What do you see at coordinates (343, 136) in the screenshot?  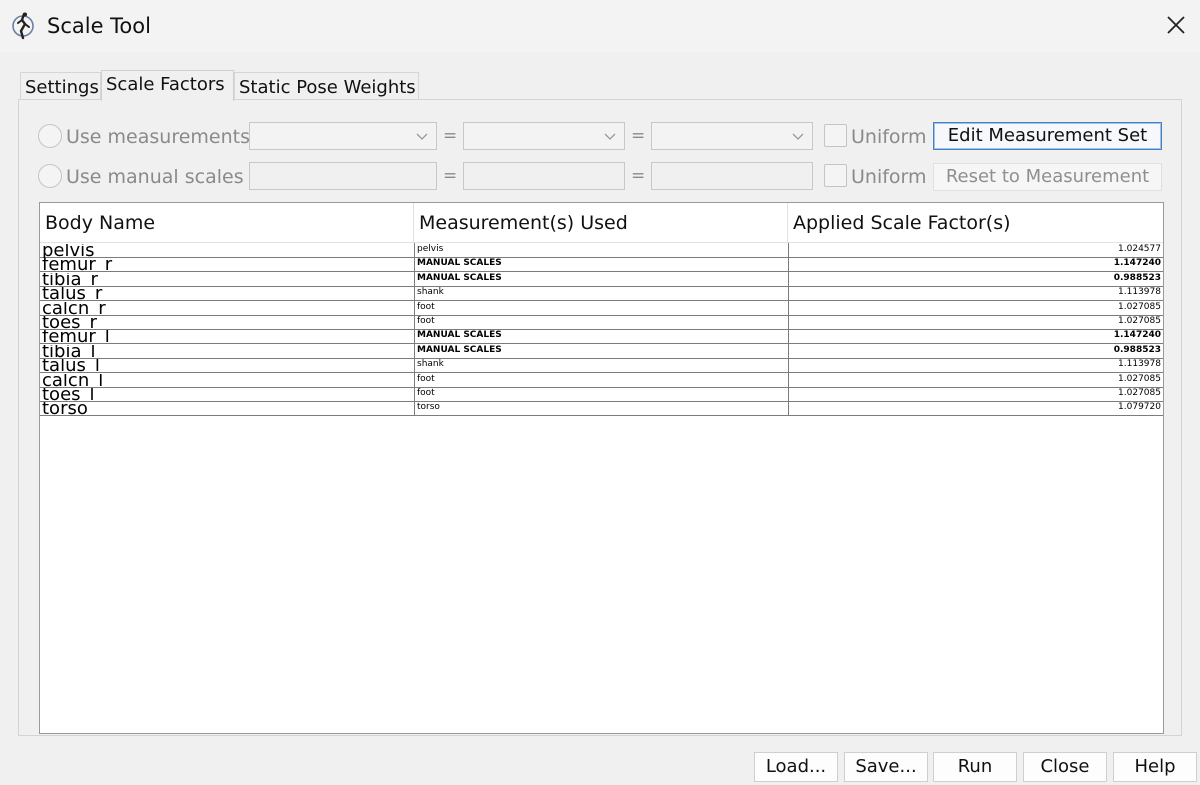 I see `measurement-x-combo` at bounding box center [343, 136].